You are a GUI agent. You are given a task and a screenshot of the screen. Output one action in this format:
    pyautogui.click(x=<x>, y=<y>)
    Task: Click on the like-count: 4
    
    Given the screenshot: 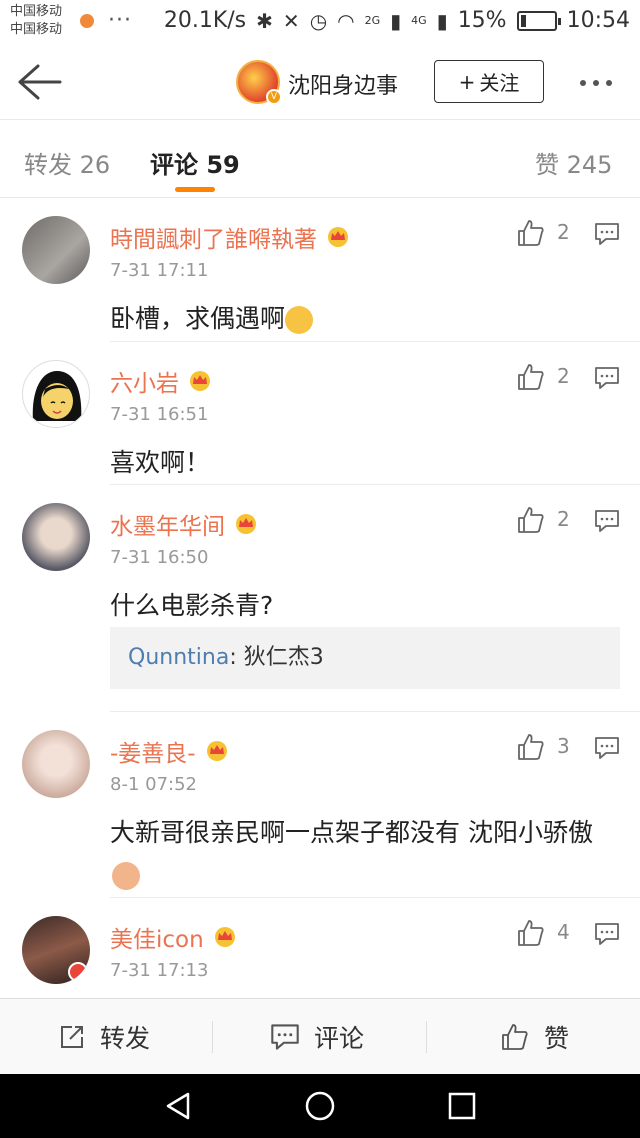 What is the action you would take?
    pyautogui.click(x=563, y=932)
    